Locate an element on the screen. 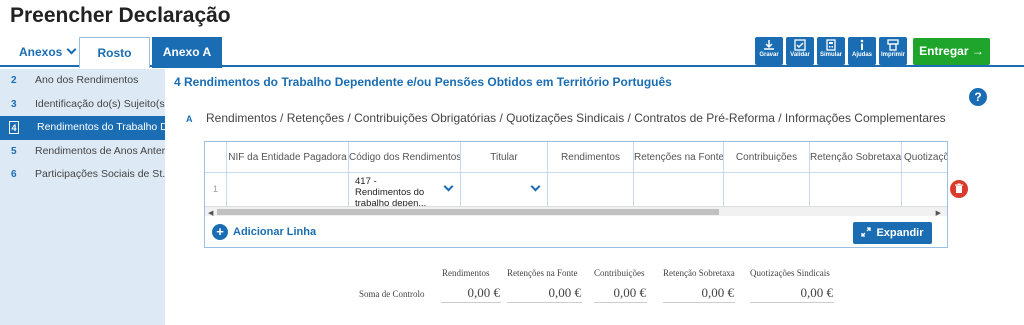 The width and height of the screenshot is (1024, 325). col-titular: Titular is located at coordinates (504, 174).